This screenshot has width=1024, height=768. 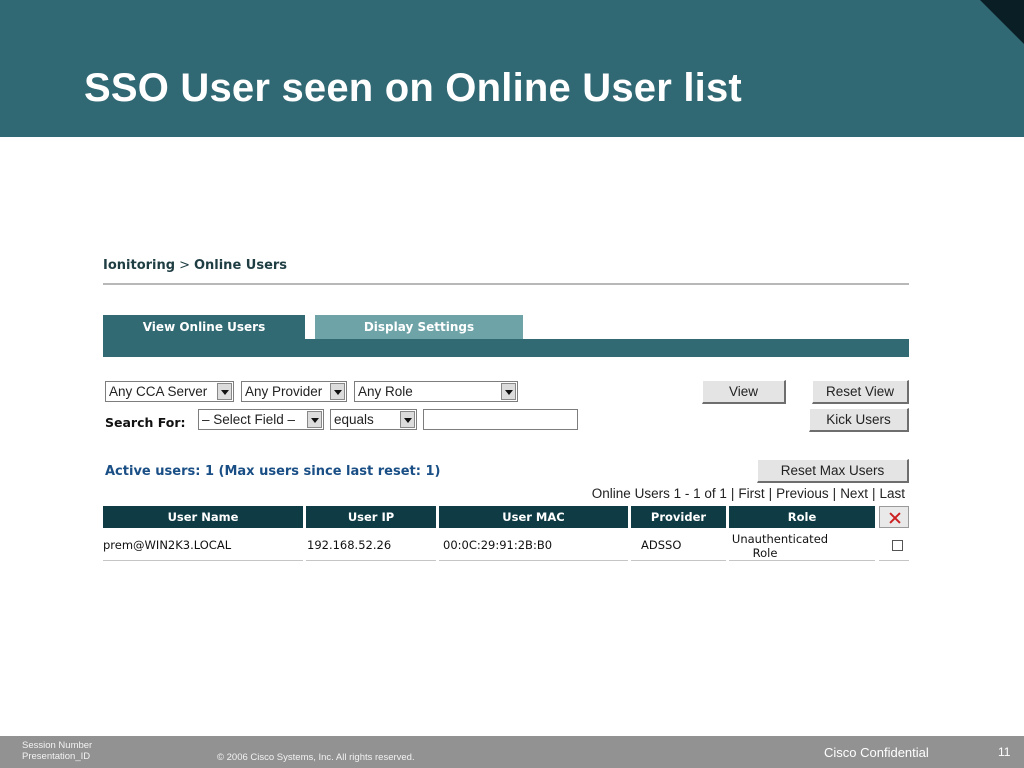 I want to click on pager-last-link: Last, so click(x=892, y=493).